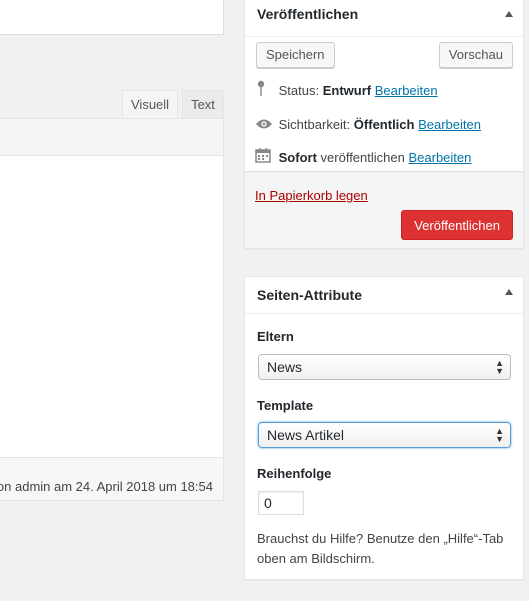  I want to click on calendar-icon, so click(265, 158).